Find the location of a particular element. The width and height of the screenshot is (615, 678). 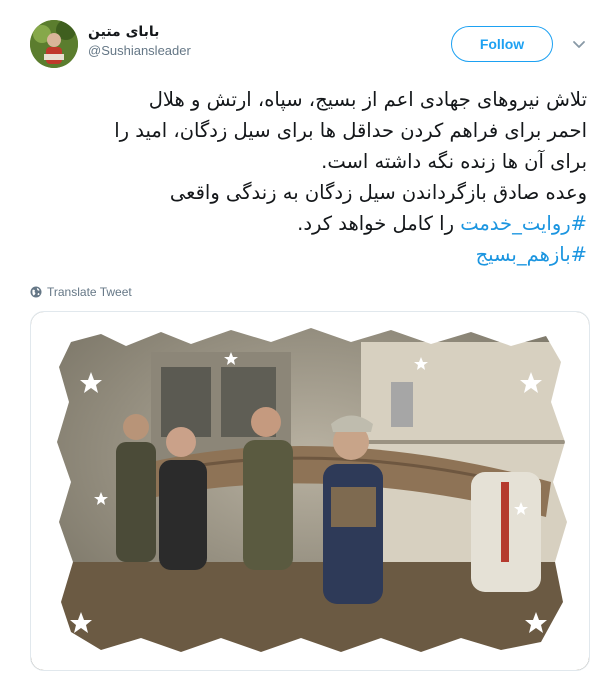

tweet-text-line: #روایت_خدمت را کامل خواهد کرد. is located at coordinates (307, 223).